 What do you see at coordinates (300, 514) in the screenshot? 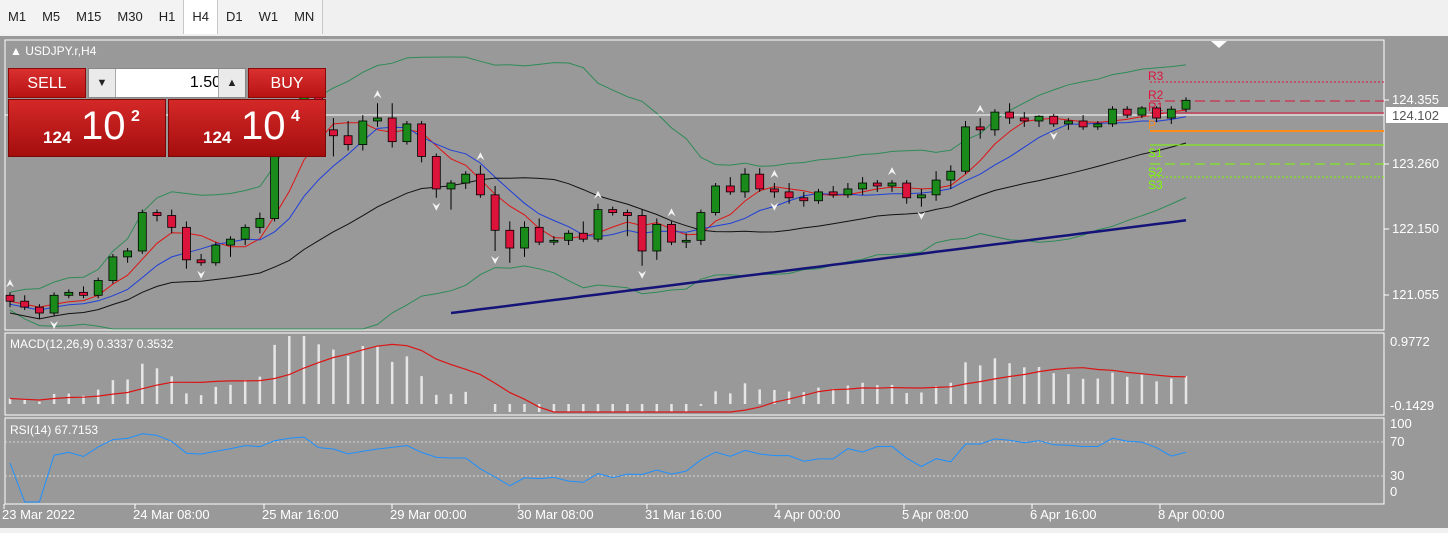
I see `time-axis-label: 25 Mar 16:00` at bounding box center [300, 514].